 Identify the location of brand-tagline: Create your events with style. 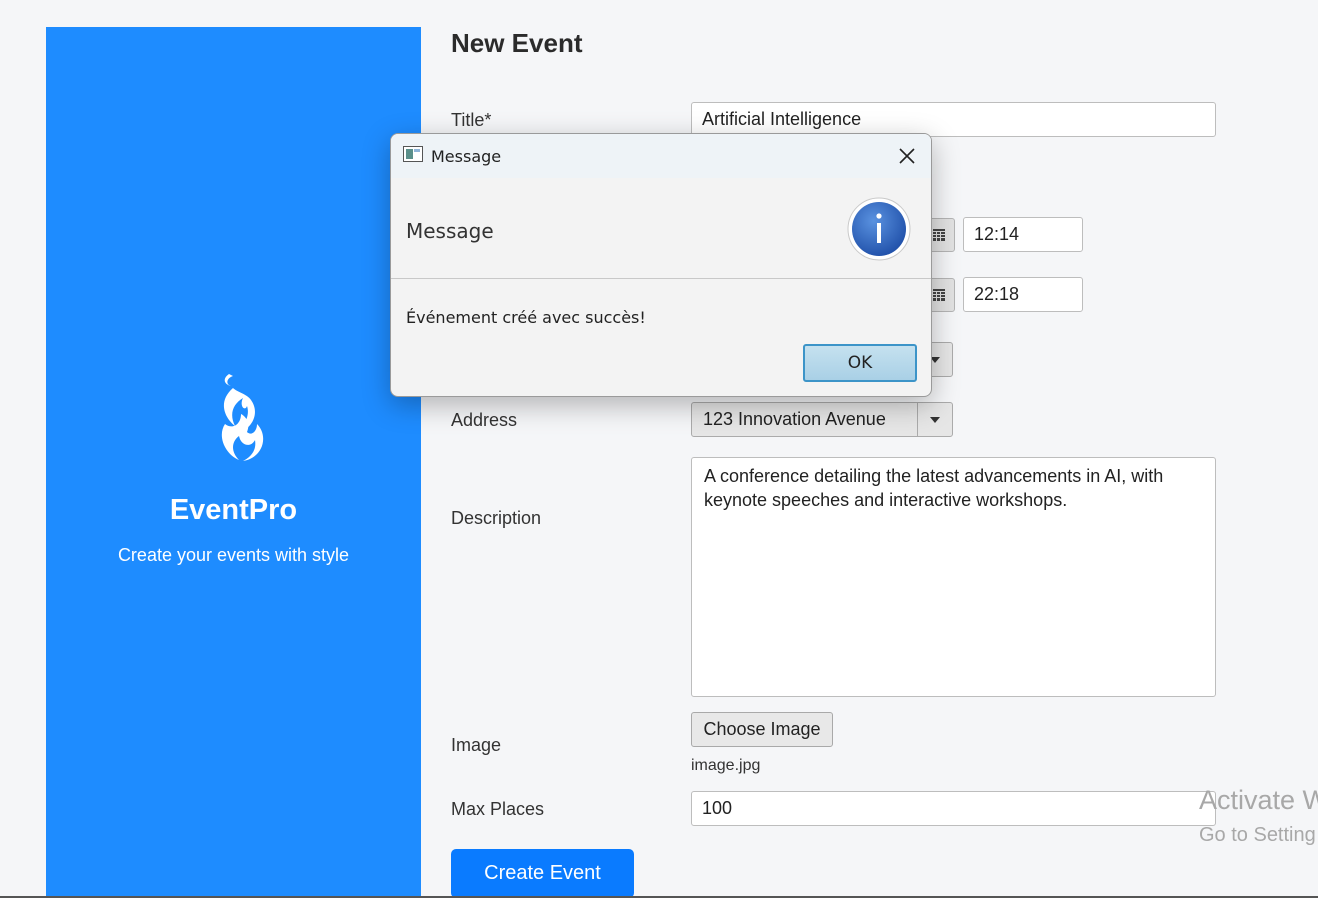
(233, 555).